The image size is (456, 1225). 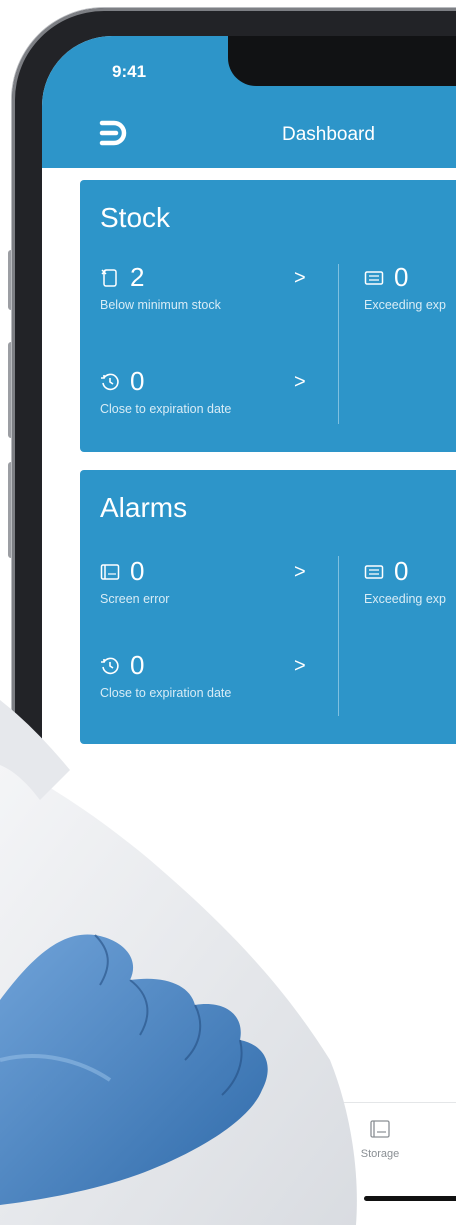 What do you see at coordinates (249, 1102) in the screenshot?
I see `tabbar-divider` at bounding box center [249, 1102].